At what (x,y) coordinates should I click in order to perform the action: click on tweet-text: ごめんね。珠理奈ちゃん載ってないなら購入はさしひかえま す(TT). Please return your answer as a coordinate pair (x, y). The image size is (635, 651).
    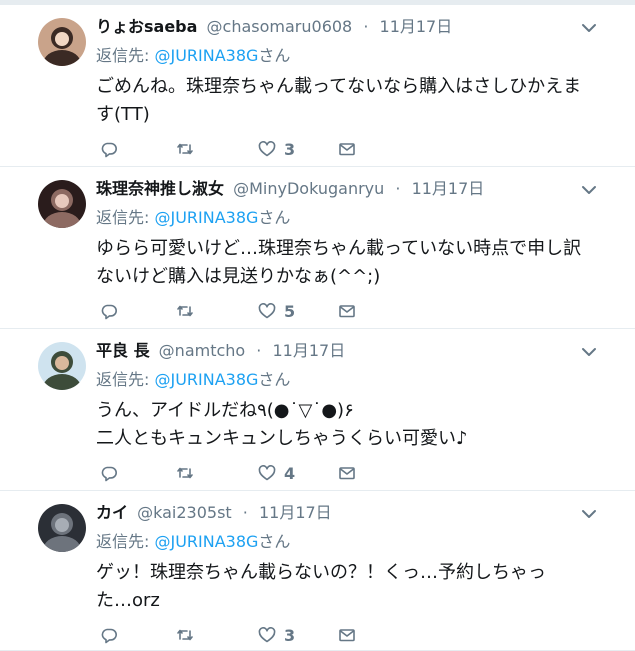
    Looking at the image, I should click on (356, 101).